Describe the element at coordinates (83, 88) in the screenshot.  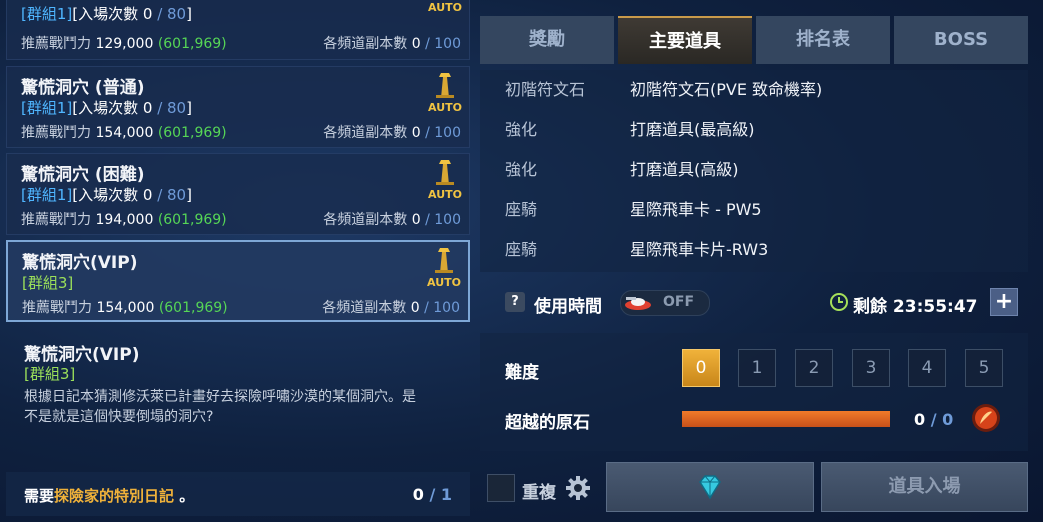
I see `dungeon-title: 驚慌洞穴 (普通)` at that location.